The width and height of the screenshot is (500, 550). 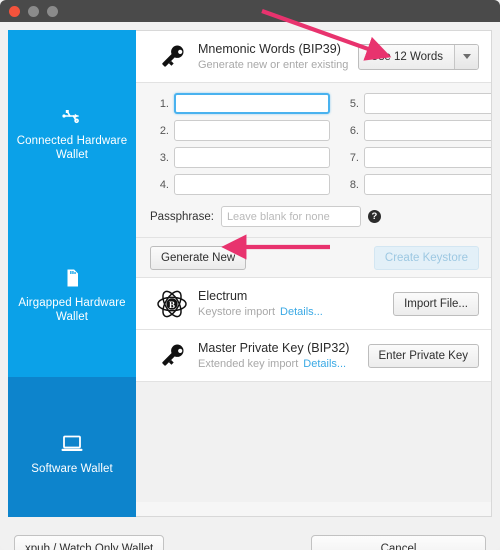 I want to click on mnemonic-word-cell: 7., so click(x=415, y=157).